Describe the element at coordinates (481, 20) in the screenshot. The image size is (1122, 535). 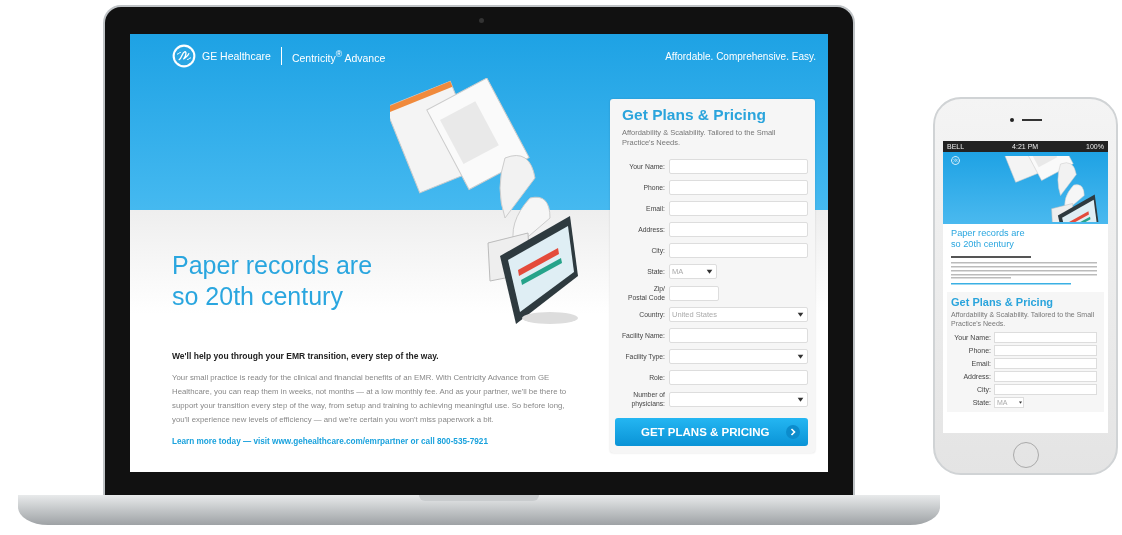
I see `camera-icon` at that location.